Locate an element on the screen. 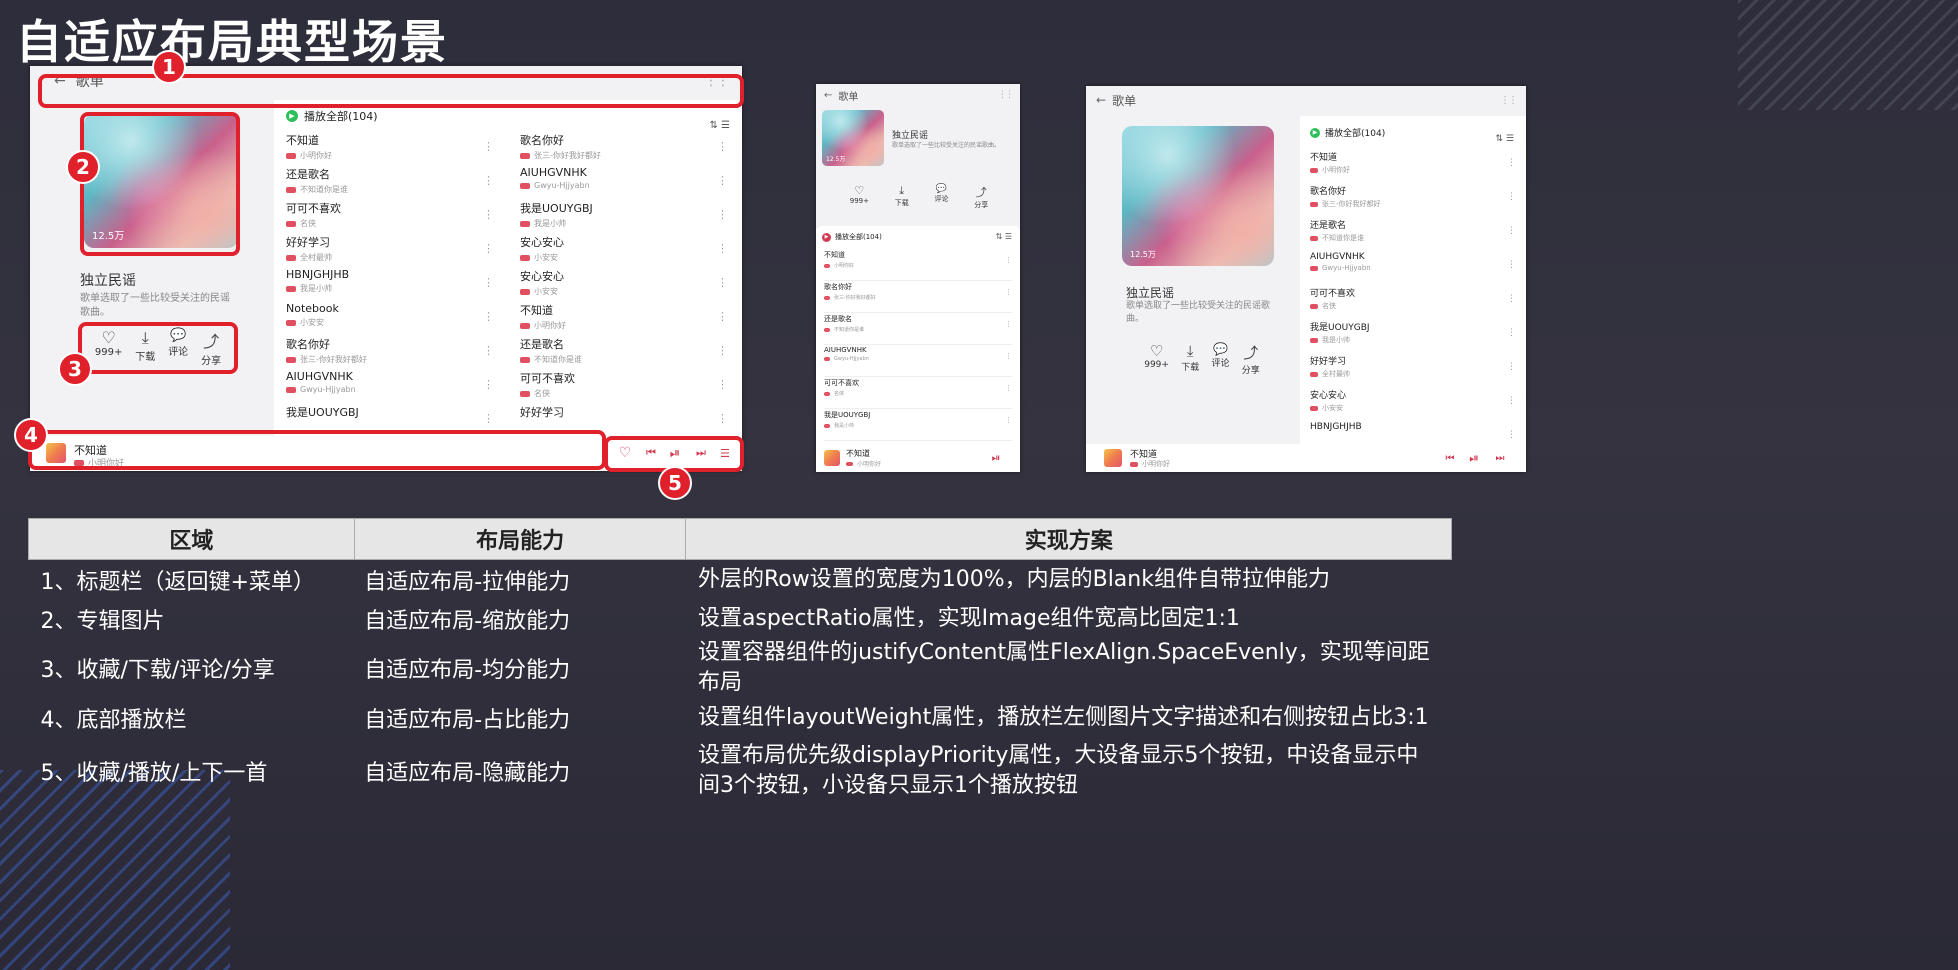  play-icon: ▶ is located at coordinates (292, 116).